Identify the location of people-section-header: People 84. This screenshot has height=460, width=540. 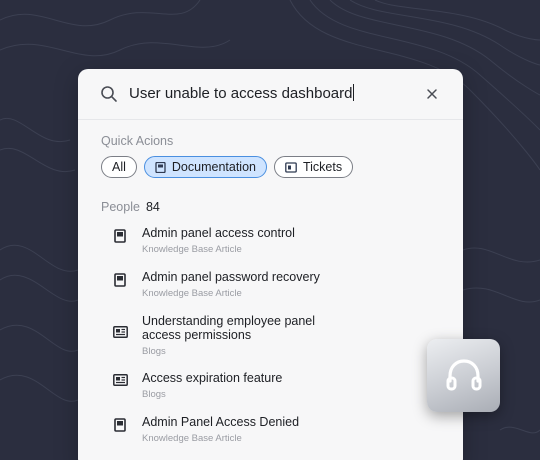
(130, 207).